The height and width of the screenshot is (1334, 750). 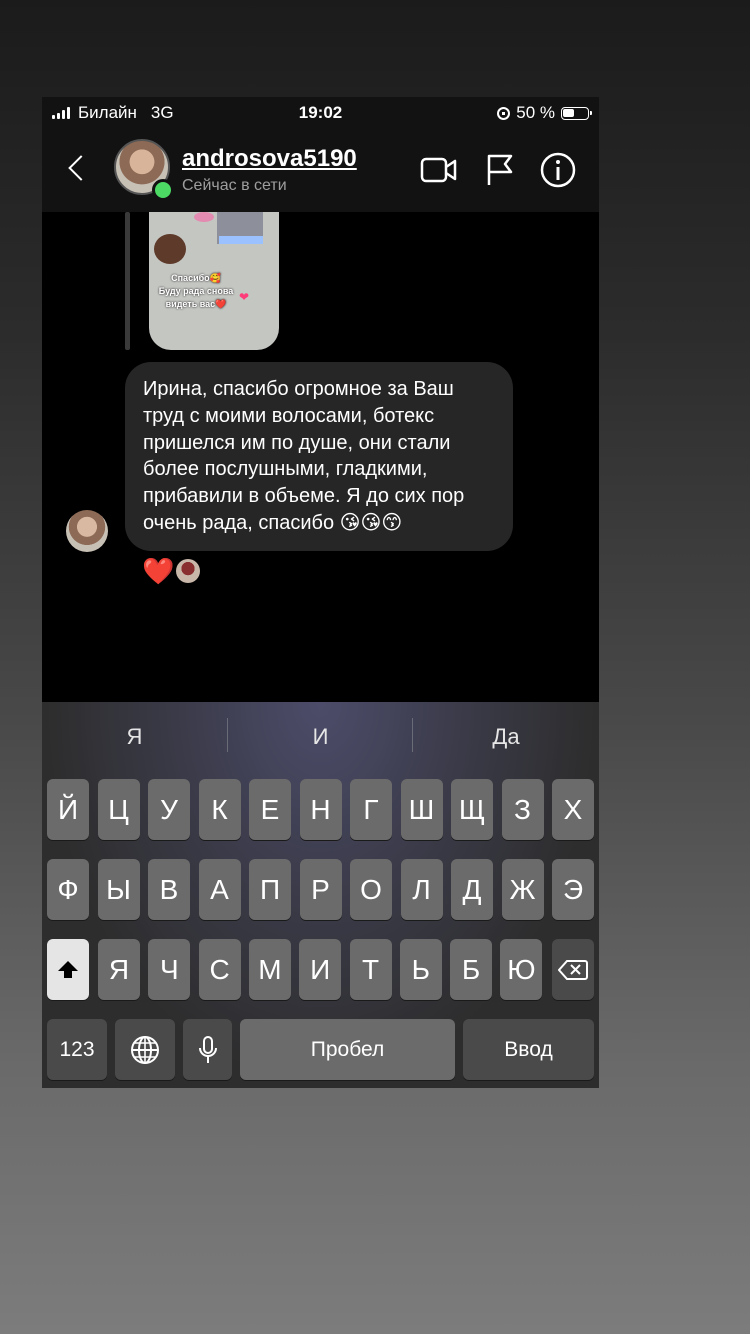 What do you see at coordinates (68, 809) in the screenshot?
I see `key-row1-0: Й` at bounding box center [68, 809].